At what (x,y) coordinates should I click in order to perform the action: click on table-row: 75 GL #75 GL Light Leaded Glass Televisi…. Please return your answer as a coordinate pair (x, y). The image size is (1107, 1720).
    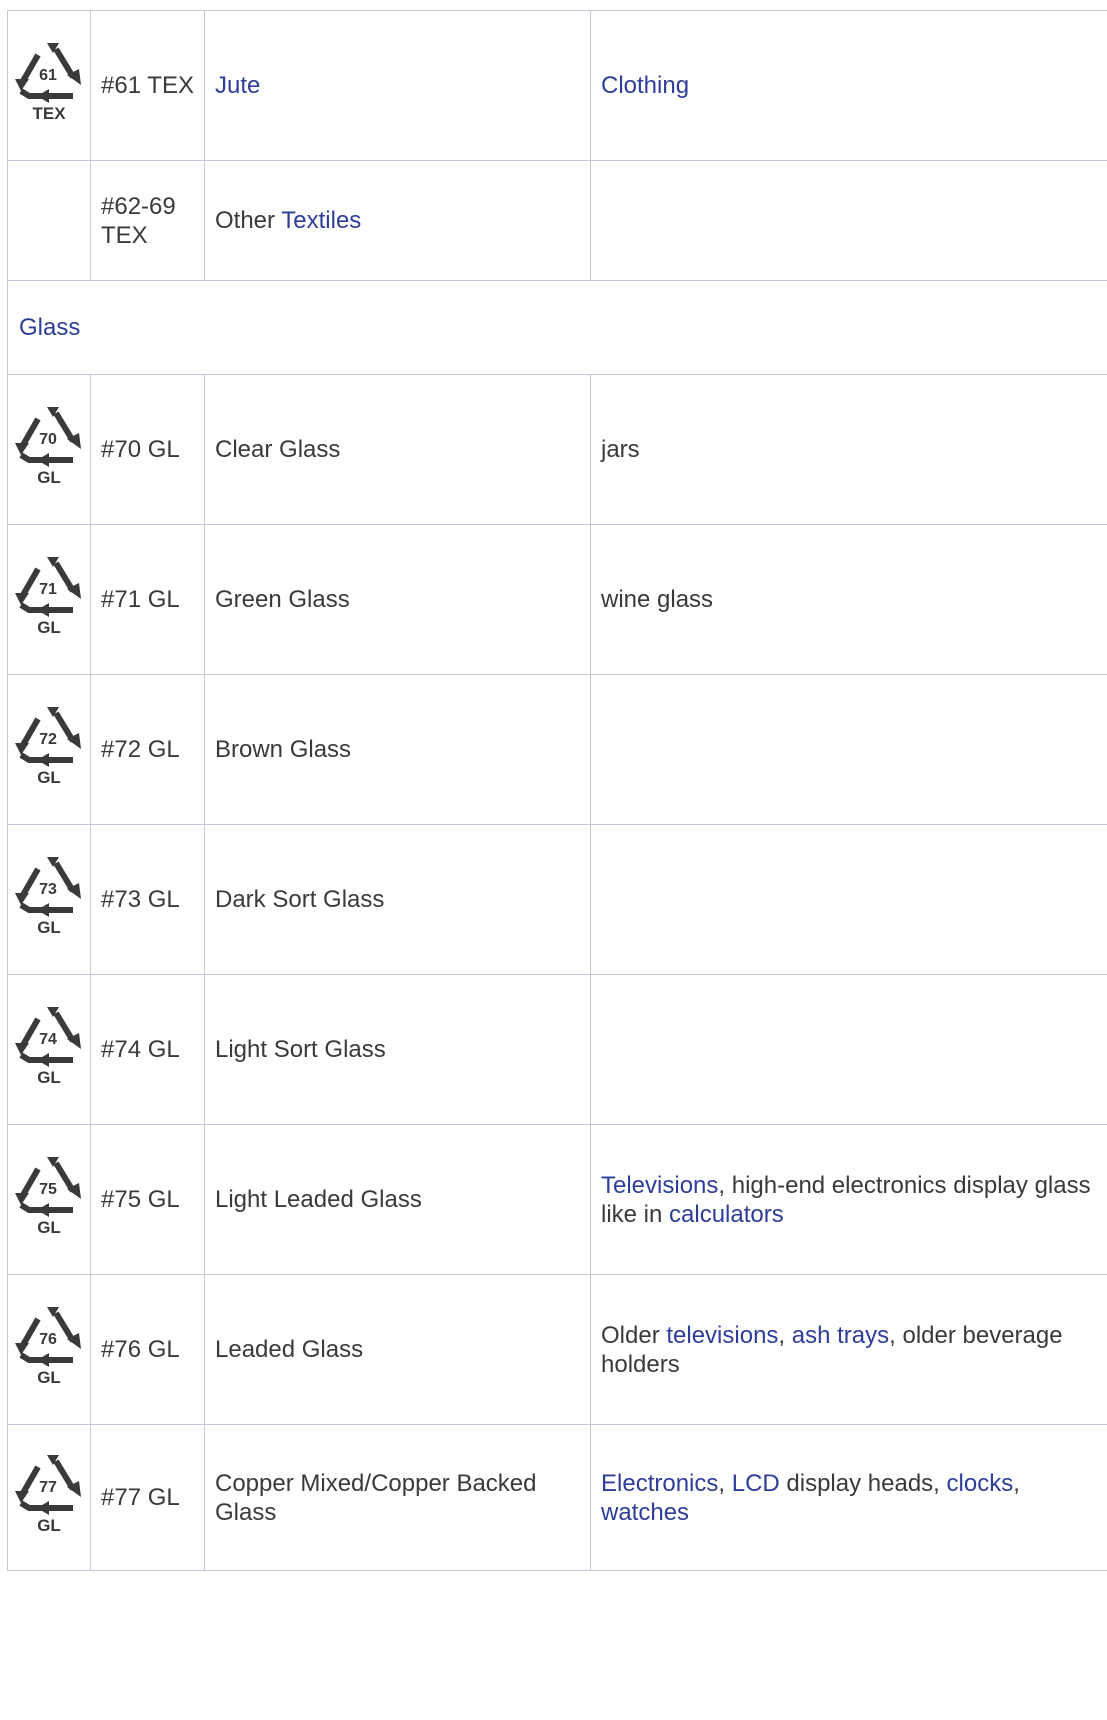
    Looking at the image, I should click on (557, 1199).